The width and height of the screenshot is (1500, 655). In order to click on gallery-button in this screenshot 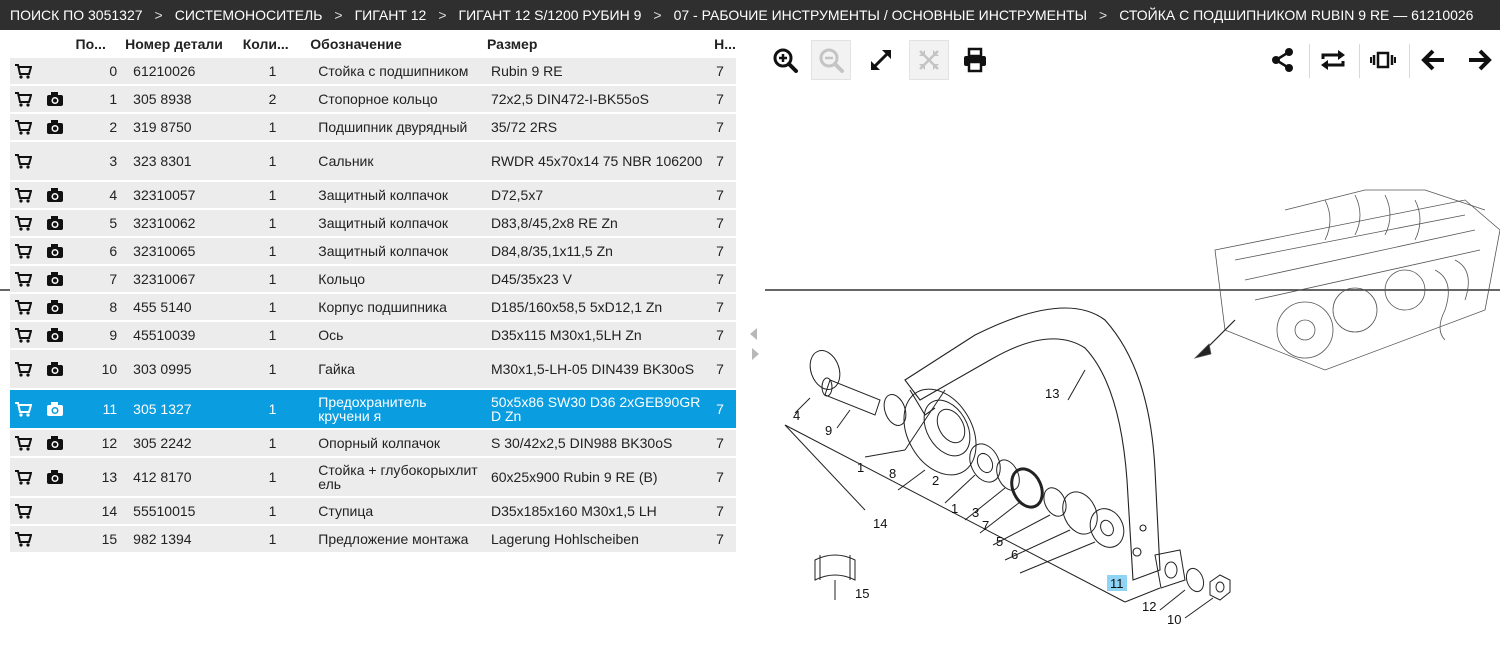, I will do `click(1383, 60)`.